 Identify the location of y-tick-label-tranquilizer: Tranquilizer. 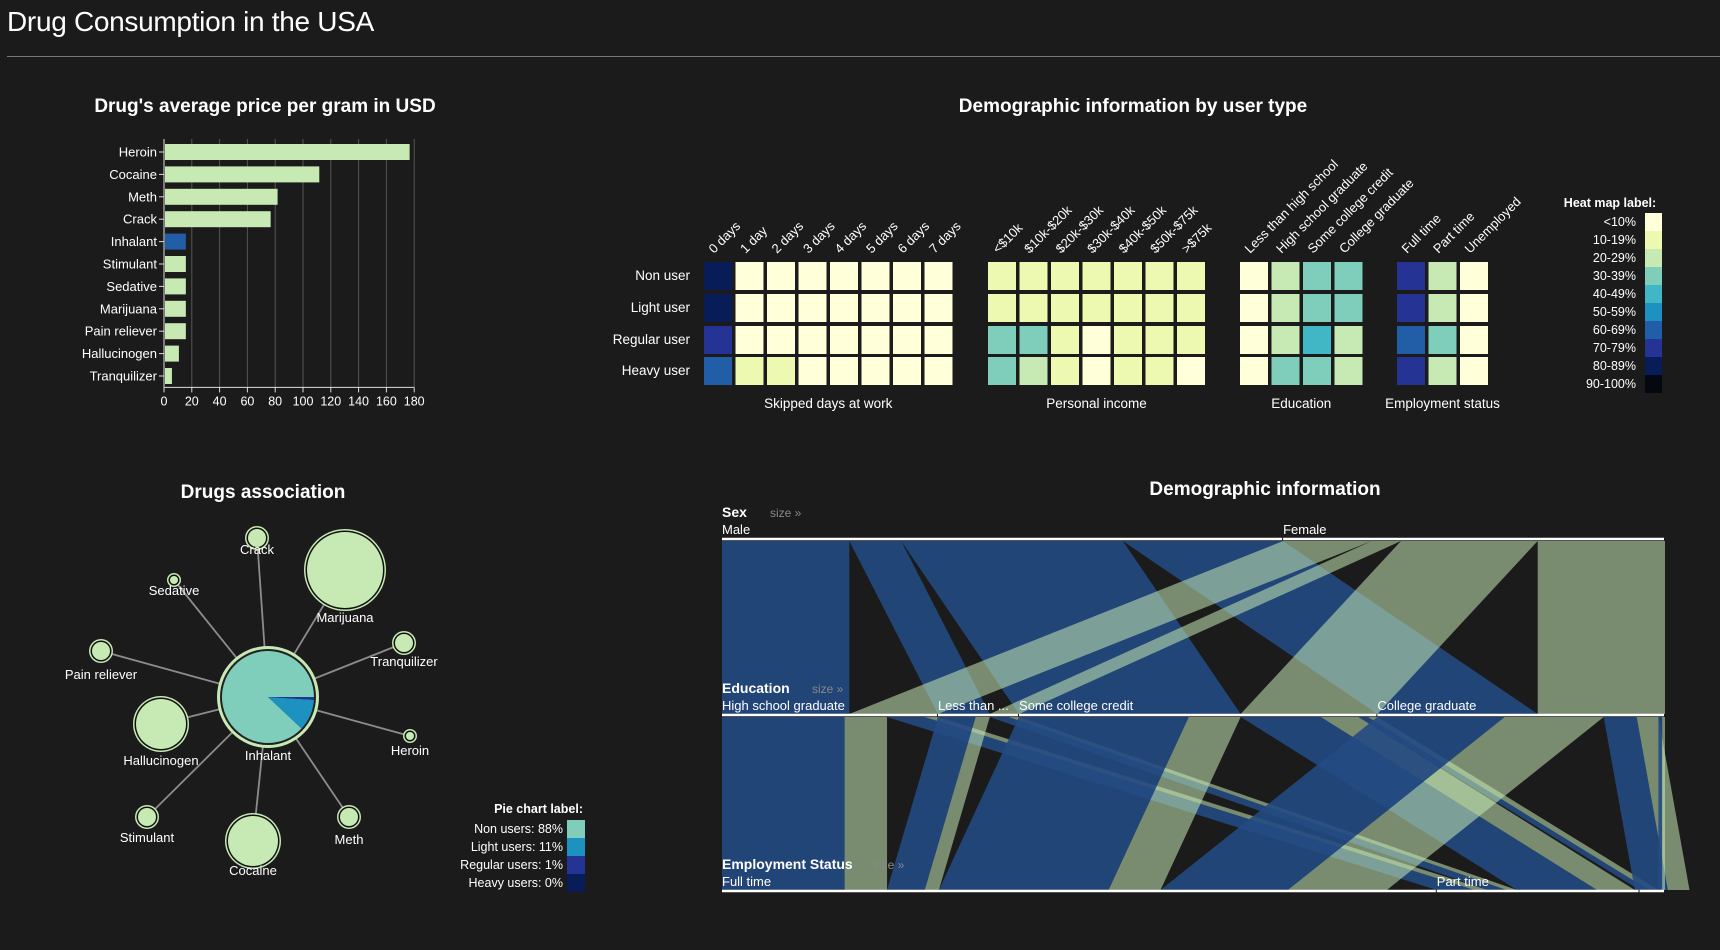
(124, 376).